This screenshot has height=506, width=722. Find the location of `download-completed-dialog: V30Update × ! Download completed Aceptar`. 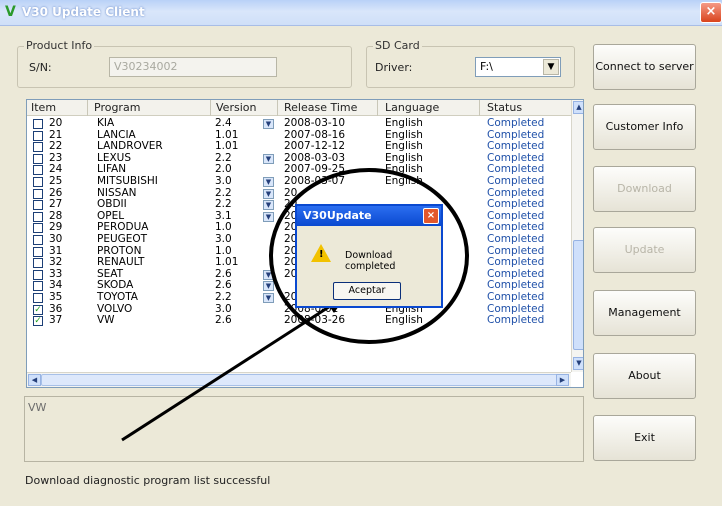

download-completed-dialog: V30Update × ! Download completed Aceptar is located at coordinates (369, 256).